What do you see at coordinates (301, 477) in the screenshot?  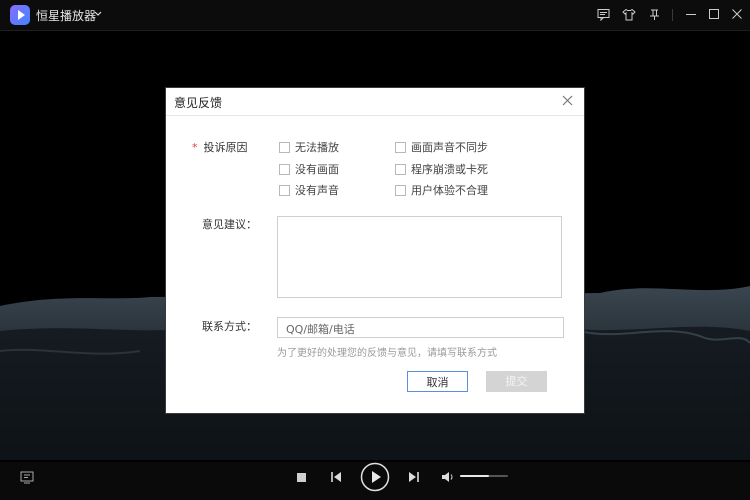 I see `stop-icon` at bounding box center [301, 477].